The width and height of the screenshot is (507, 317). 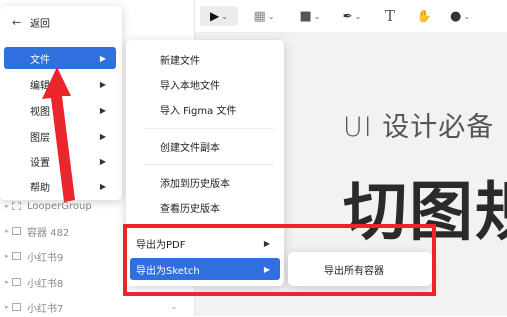 I want to click on menu-item-view-version-history: 查看历史版本, so click(x=205, y=207).